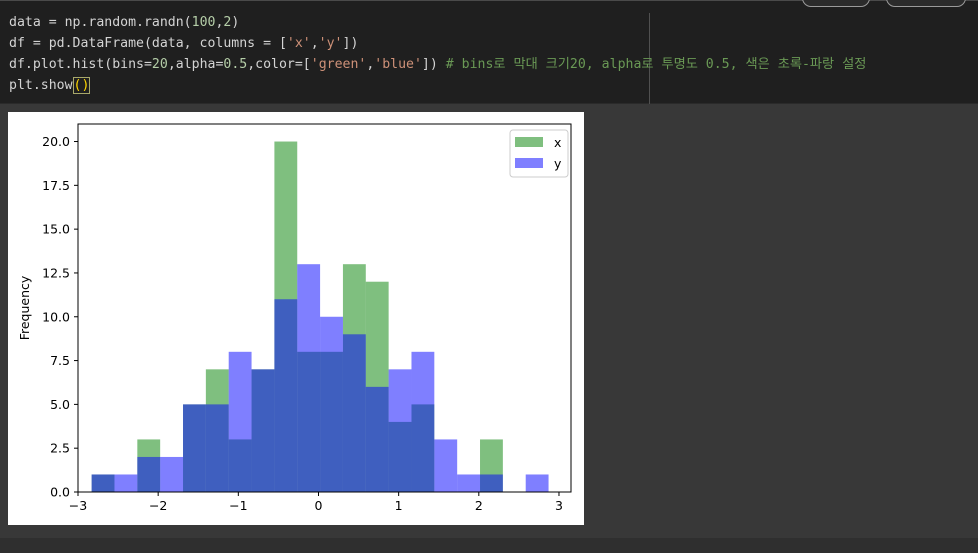 This screenshot has width=978, height=553. I want to click on cell-separator, so click(489, 107).